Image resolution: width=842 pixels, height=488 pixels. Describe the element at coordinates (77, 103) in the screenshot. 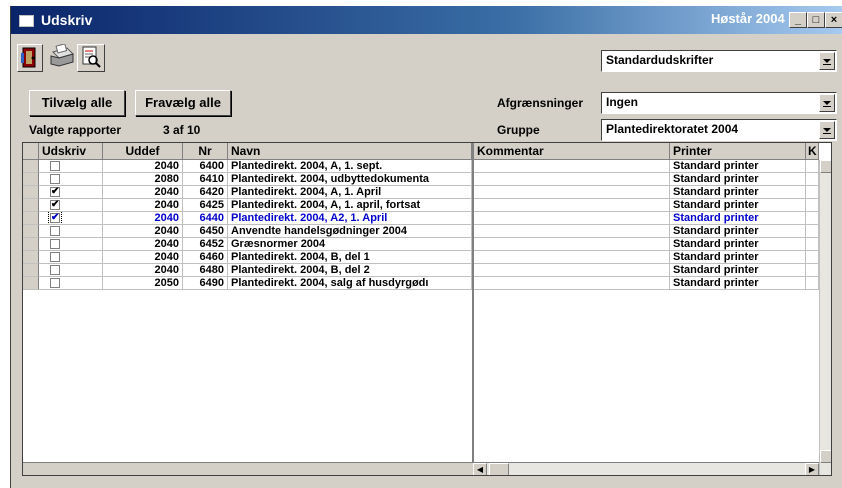

I see `select-all-button: Tilvælg alle` at that location.